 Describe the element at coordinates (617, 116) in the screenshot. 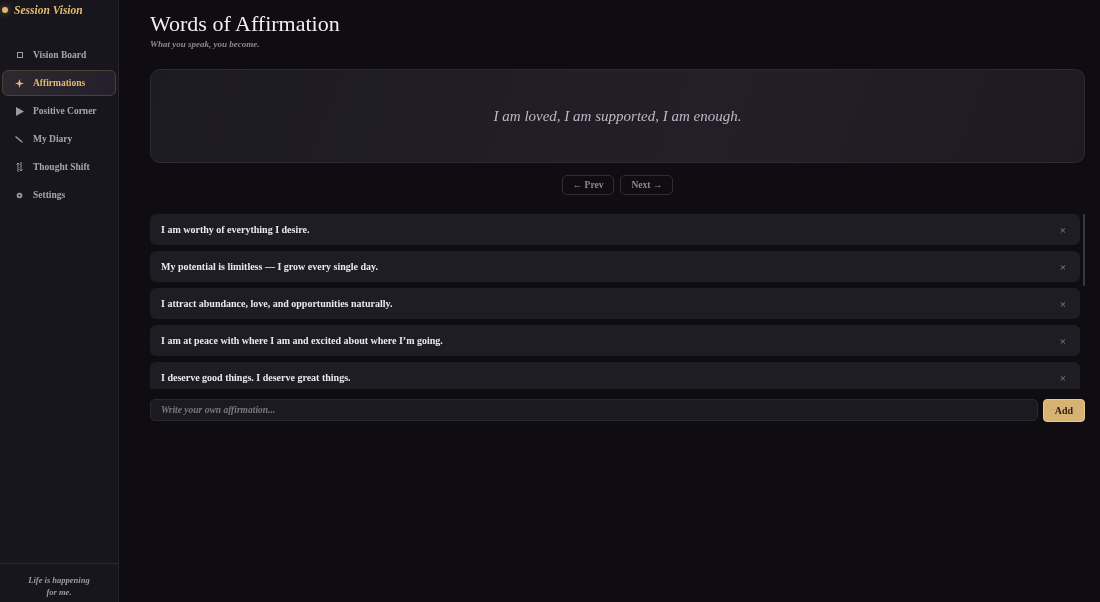

I see `featured-affirmation: I am loved, I am supported, I am enough.` at that location.